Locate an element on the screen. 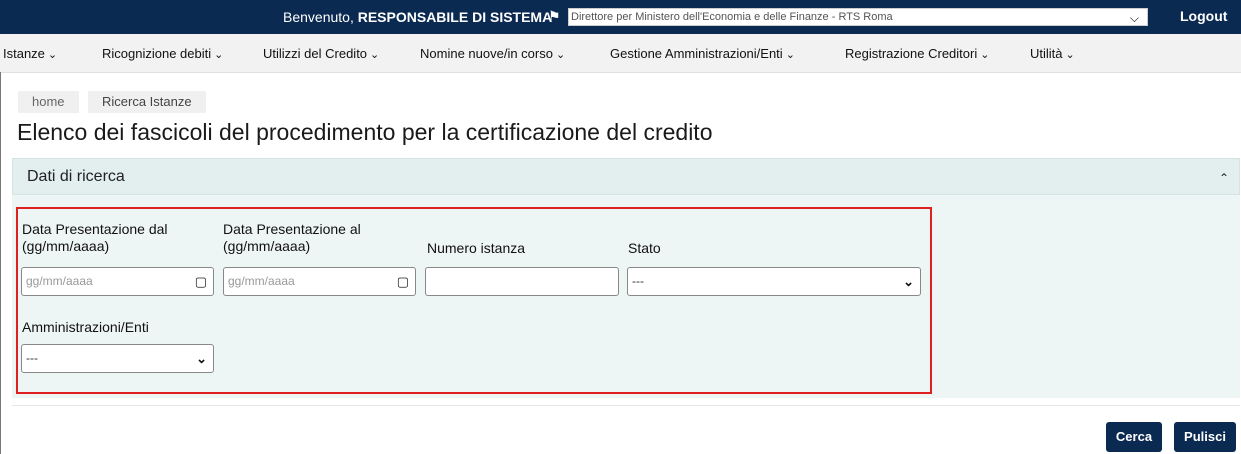  nav-label: Registrazione Creditori is located at coordinates (911, 53).